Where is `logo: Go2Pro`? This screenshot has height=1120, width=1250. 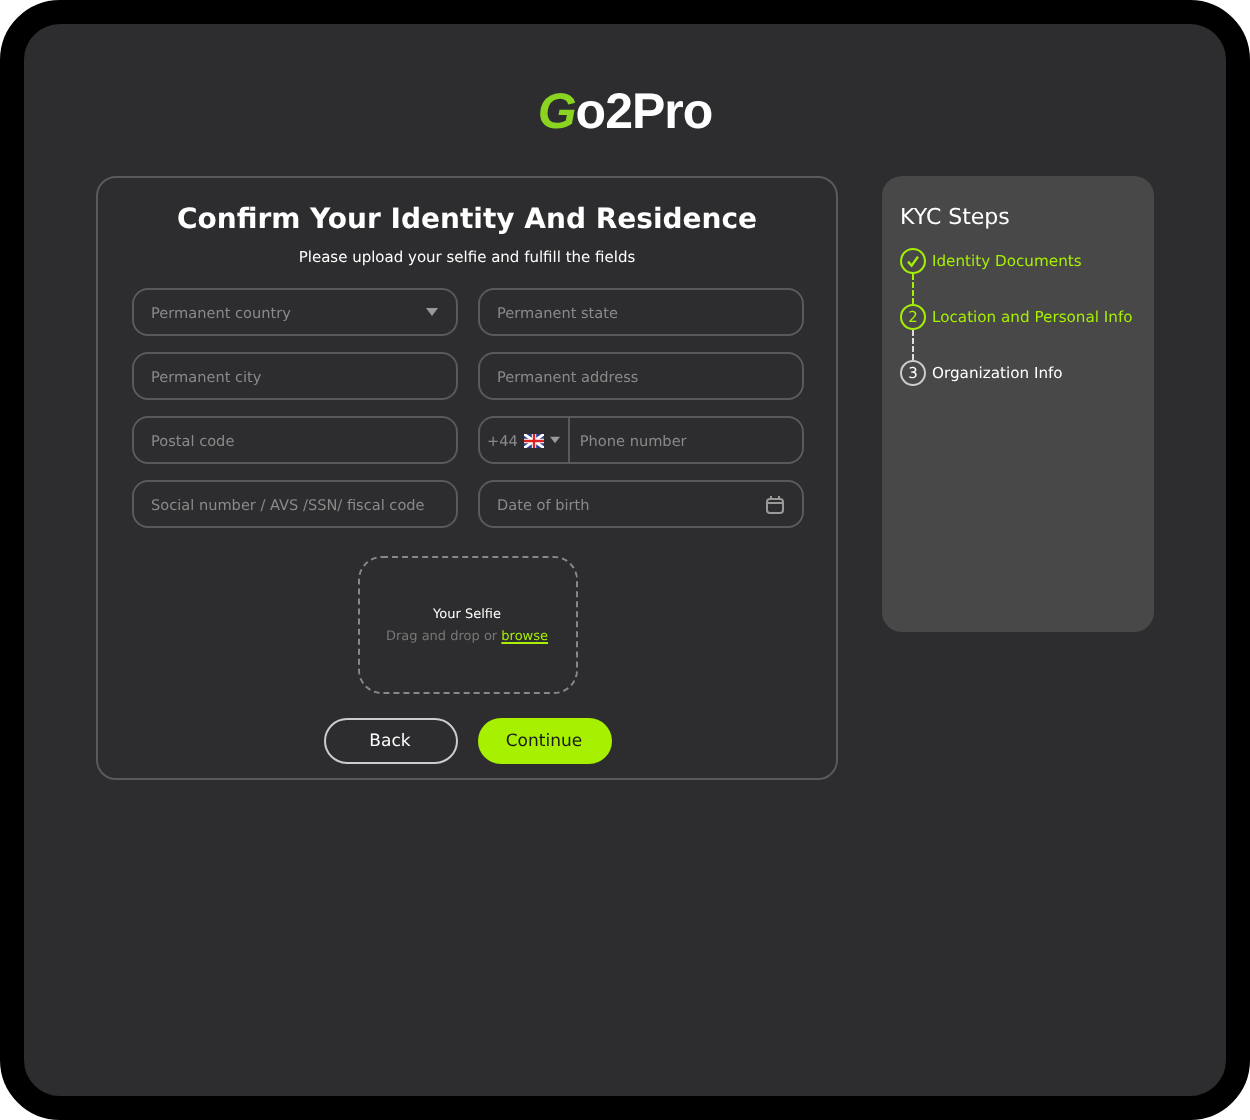
logo: Go2Pro is located at coordinates (625, 113).